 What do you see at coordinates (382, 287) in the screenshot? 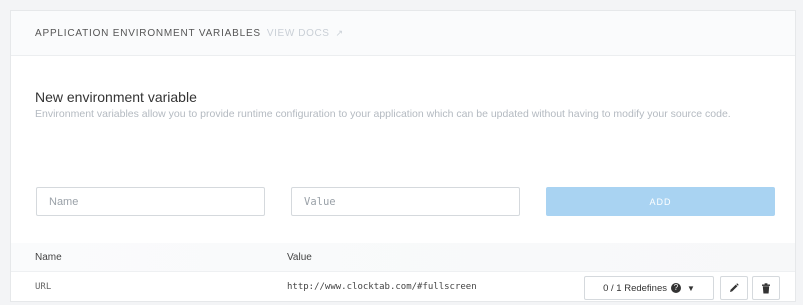
I see `variable-value: http://www.clocktab.com/#fullscreen` at bounding box center [382, 287].